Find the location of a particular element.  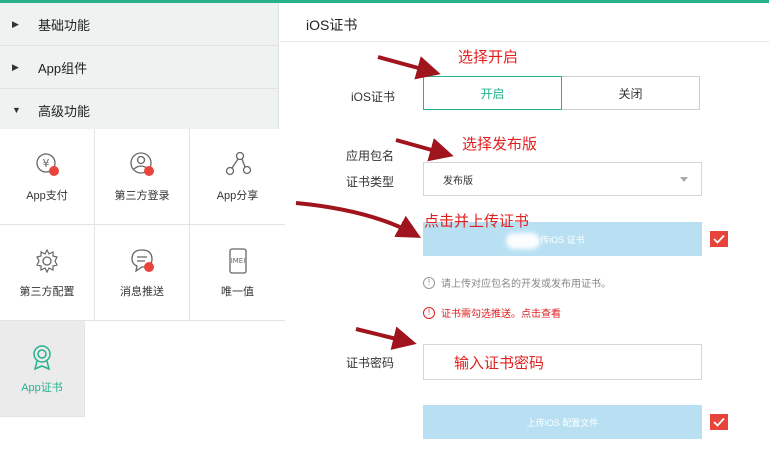

nav-basic-features: ▶ 基础功能 is located at coordinates (139, 24).